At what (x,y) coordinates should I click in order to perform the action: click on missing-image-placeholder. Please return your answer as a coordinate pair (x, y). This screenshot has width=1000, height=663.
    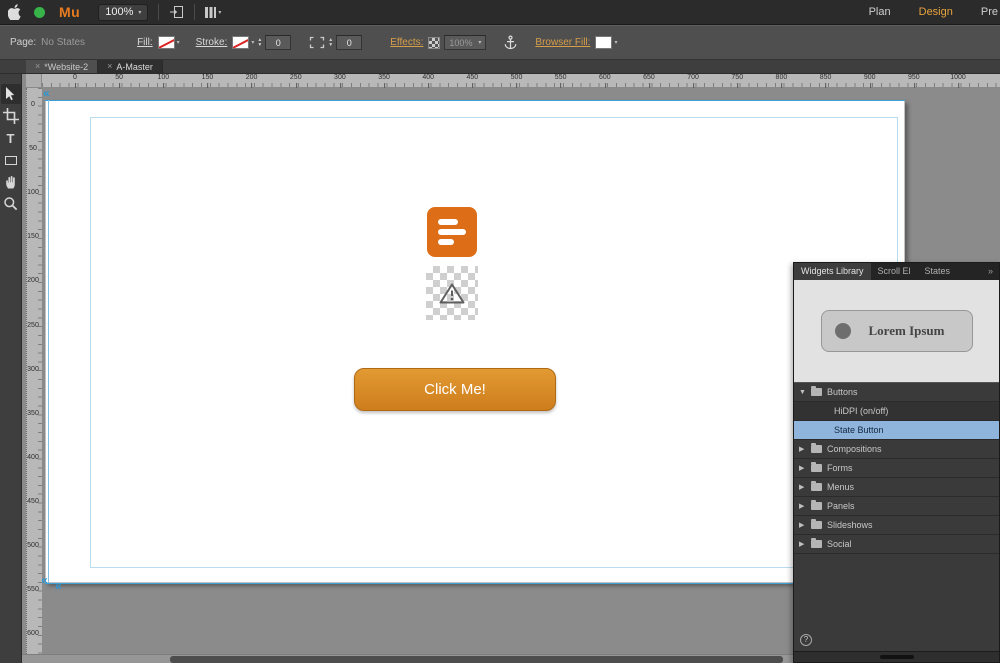
    Looking at the image, I should click on (452, 293).